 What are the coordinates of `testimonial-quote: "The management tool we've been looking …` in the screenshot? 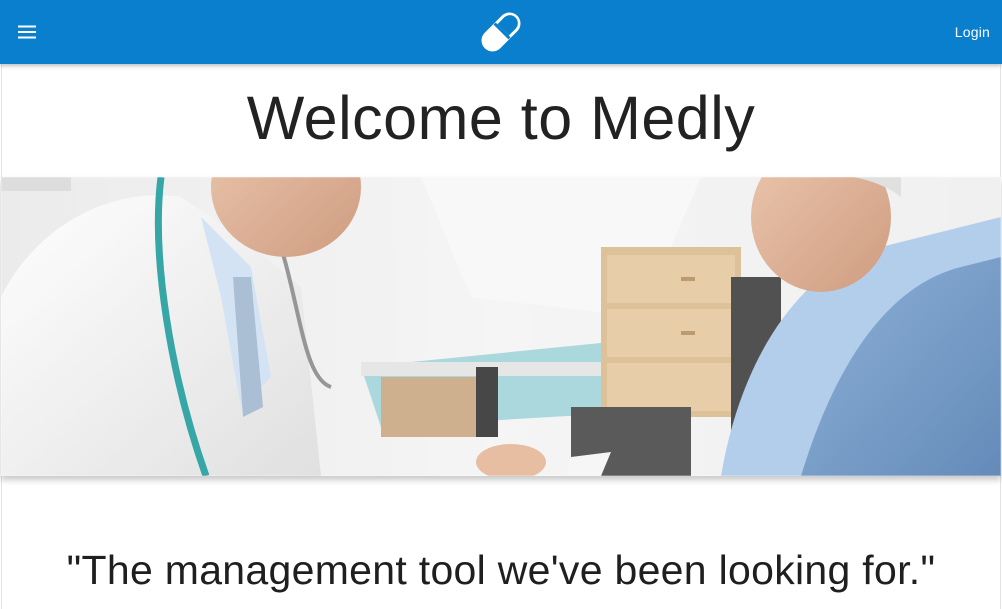 It's located at (501, 570).